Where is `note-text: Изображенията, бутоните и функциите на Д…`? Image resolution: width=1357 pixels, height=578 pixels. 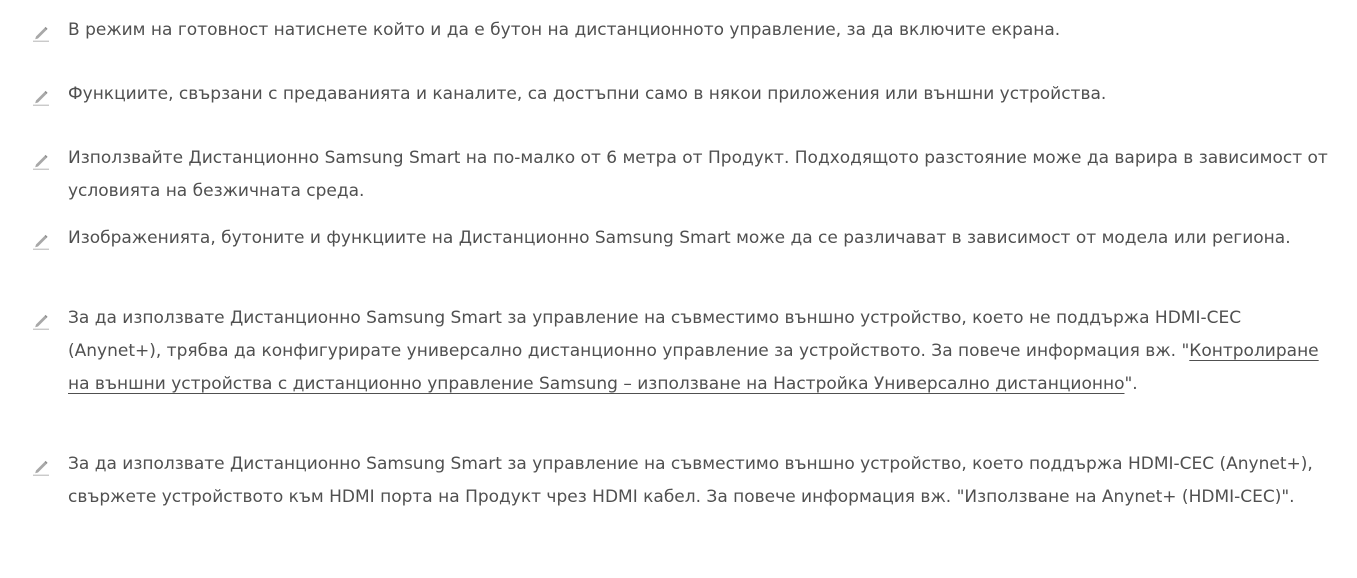
note-text: Изображенията, бутоните и функциите на Д… is located at coordinates (679, 238).